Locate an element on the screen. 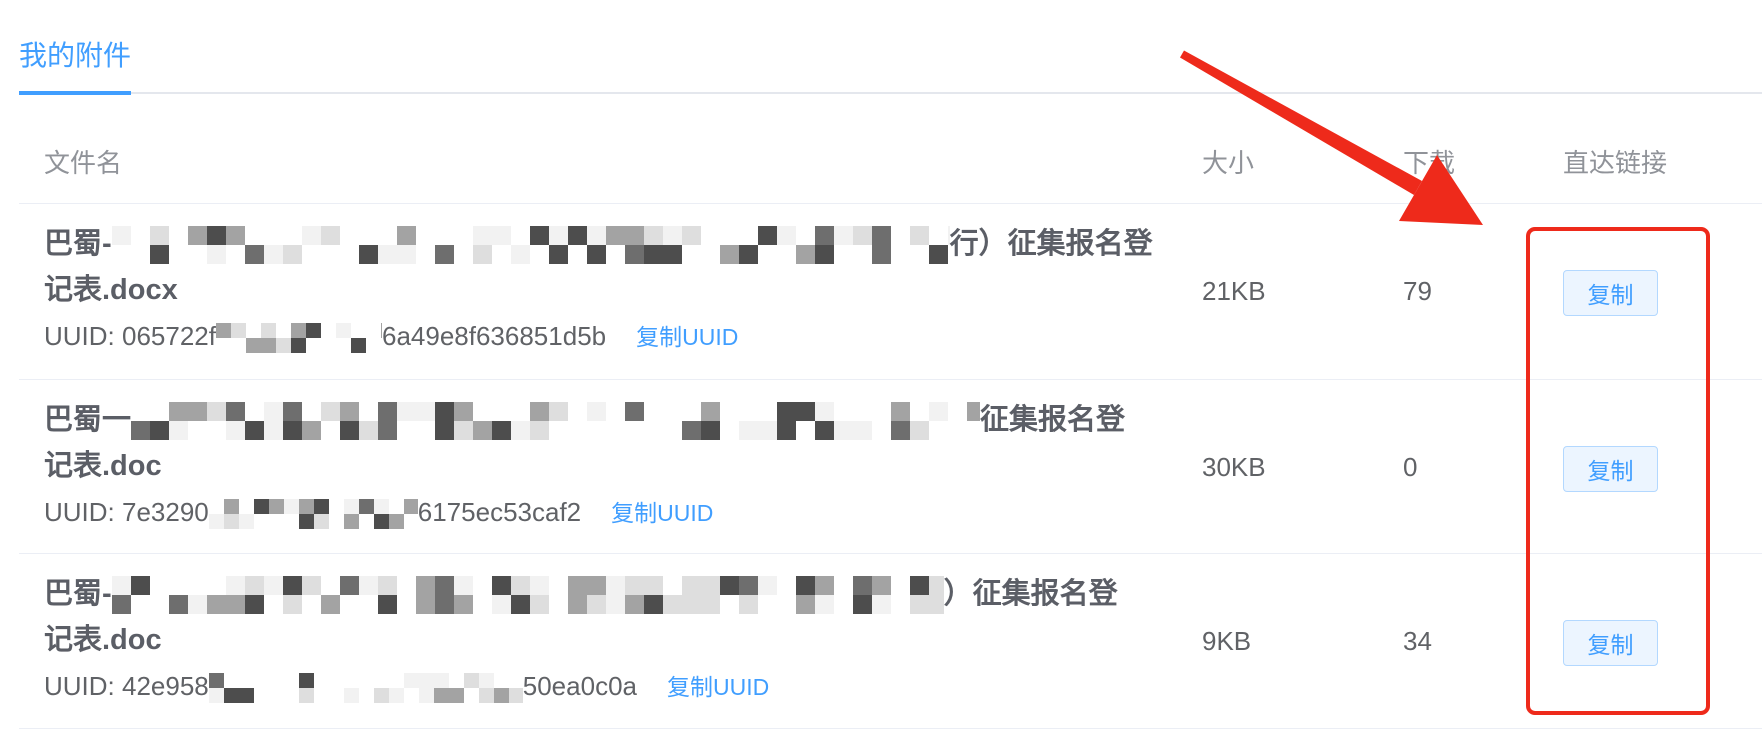 Image resolution: width=1762 pixels, height=746 pixels. download-count: 79 is located at coordinates (1417, 291).